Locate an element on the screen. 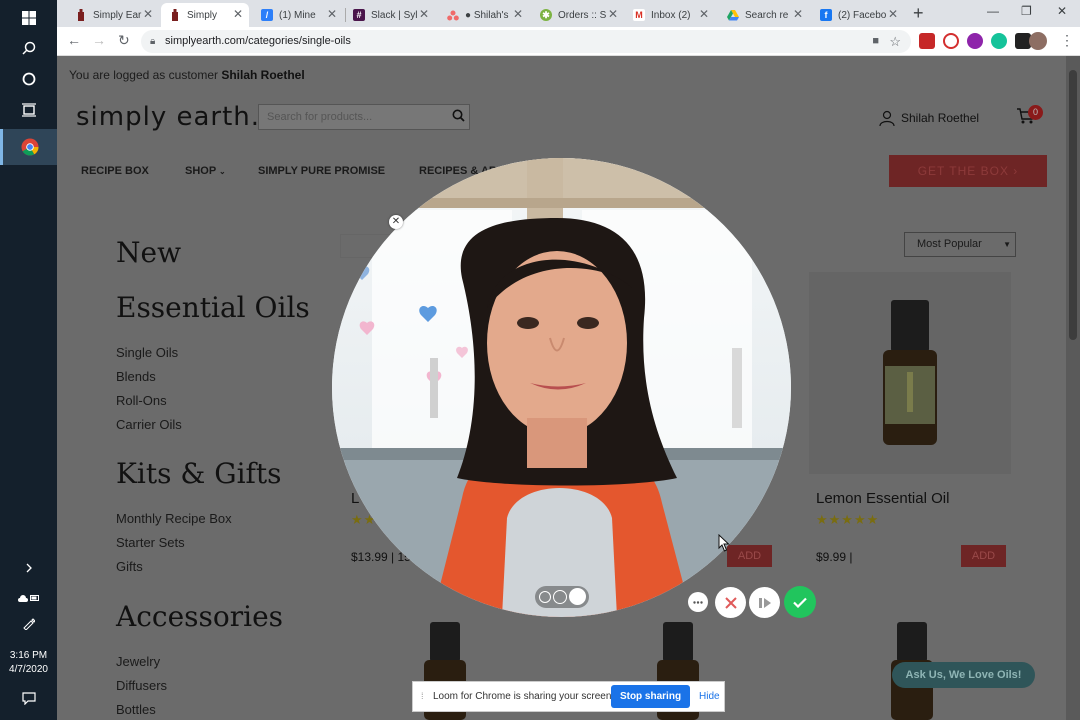 This screenshot has height=720, width=1080. taskbar-clock: 3:16 PM 4/7/2020 is located at coordinates (28, 663).